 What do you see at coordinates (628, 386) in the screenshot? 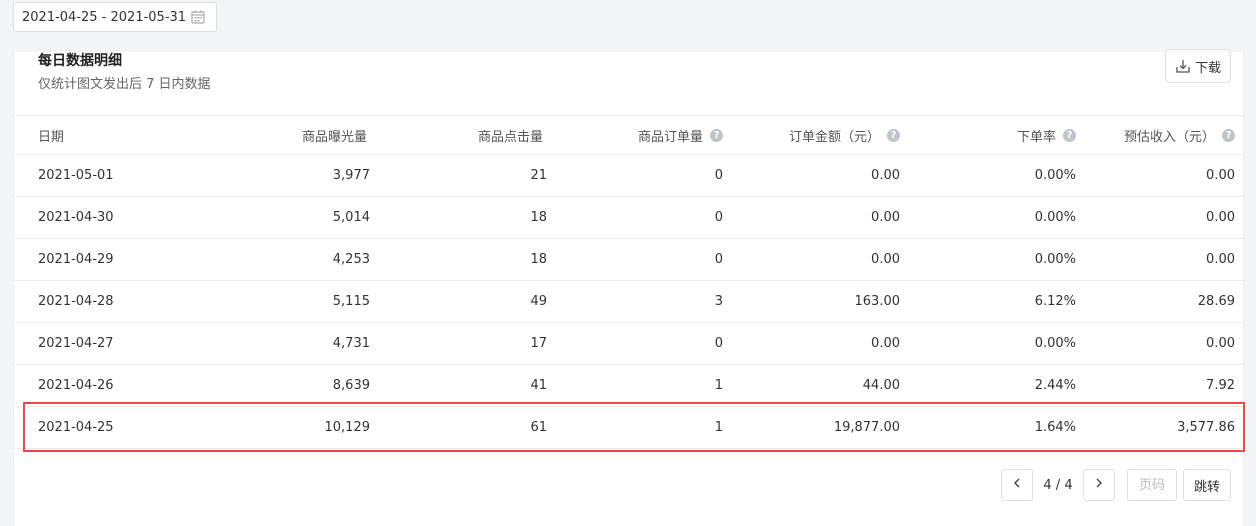
I see `table-row: 2021-04-26 8,639 41 1 44.00 2.44% 7.92` at bounding box center [628, 386].